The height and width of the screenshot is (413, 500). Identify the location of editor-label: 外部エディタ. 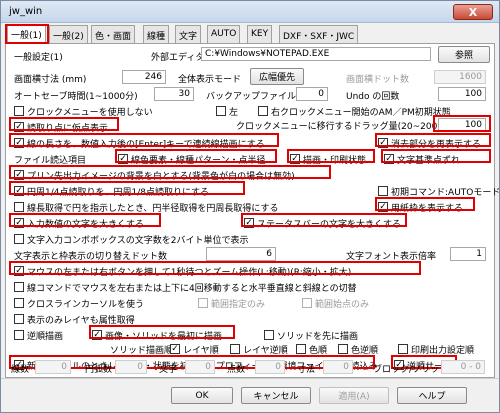
(178, 58).